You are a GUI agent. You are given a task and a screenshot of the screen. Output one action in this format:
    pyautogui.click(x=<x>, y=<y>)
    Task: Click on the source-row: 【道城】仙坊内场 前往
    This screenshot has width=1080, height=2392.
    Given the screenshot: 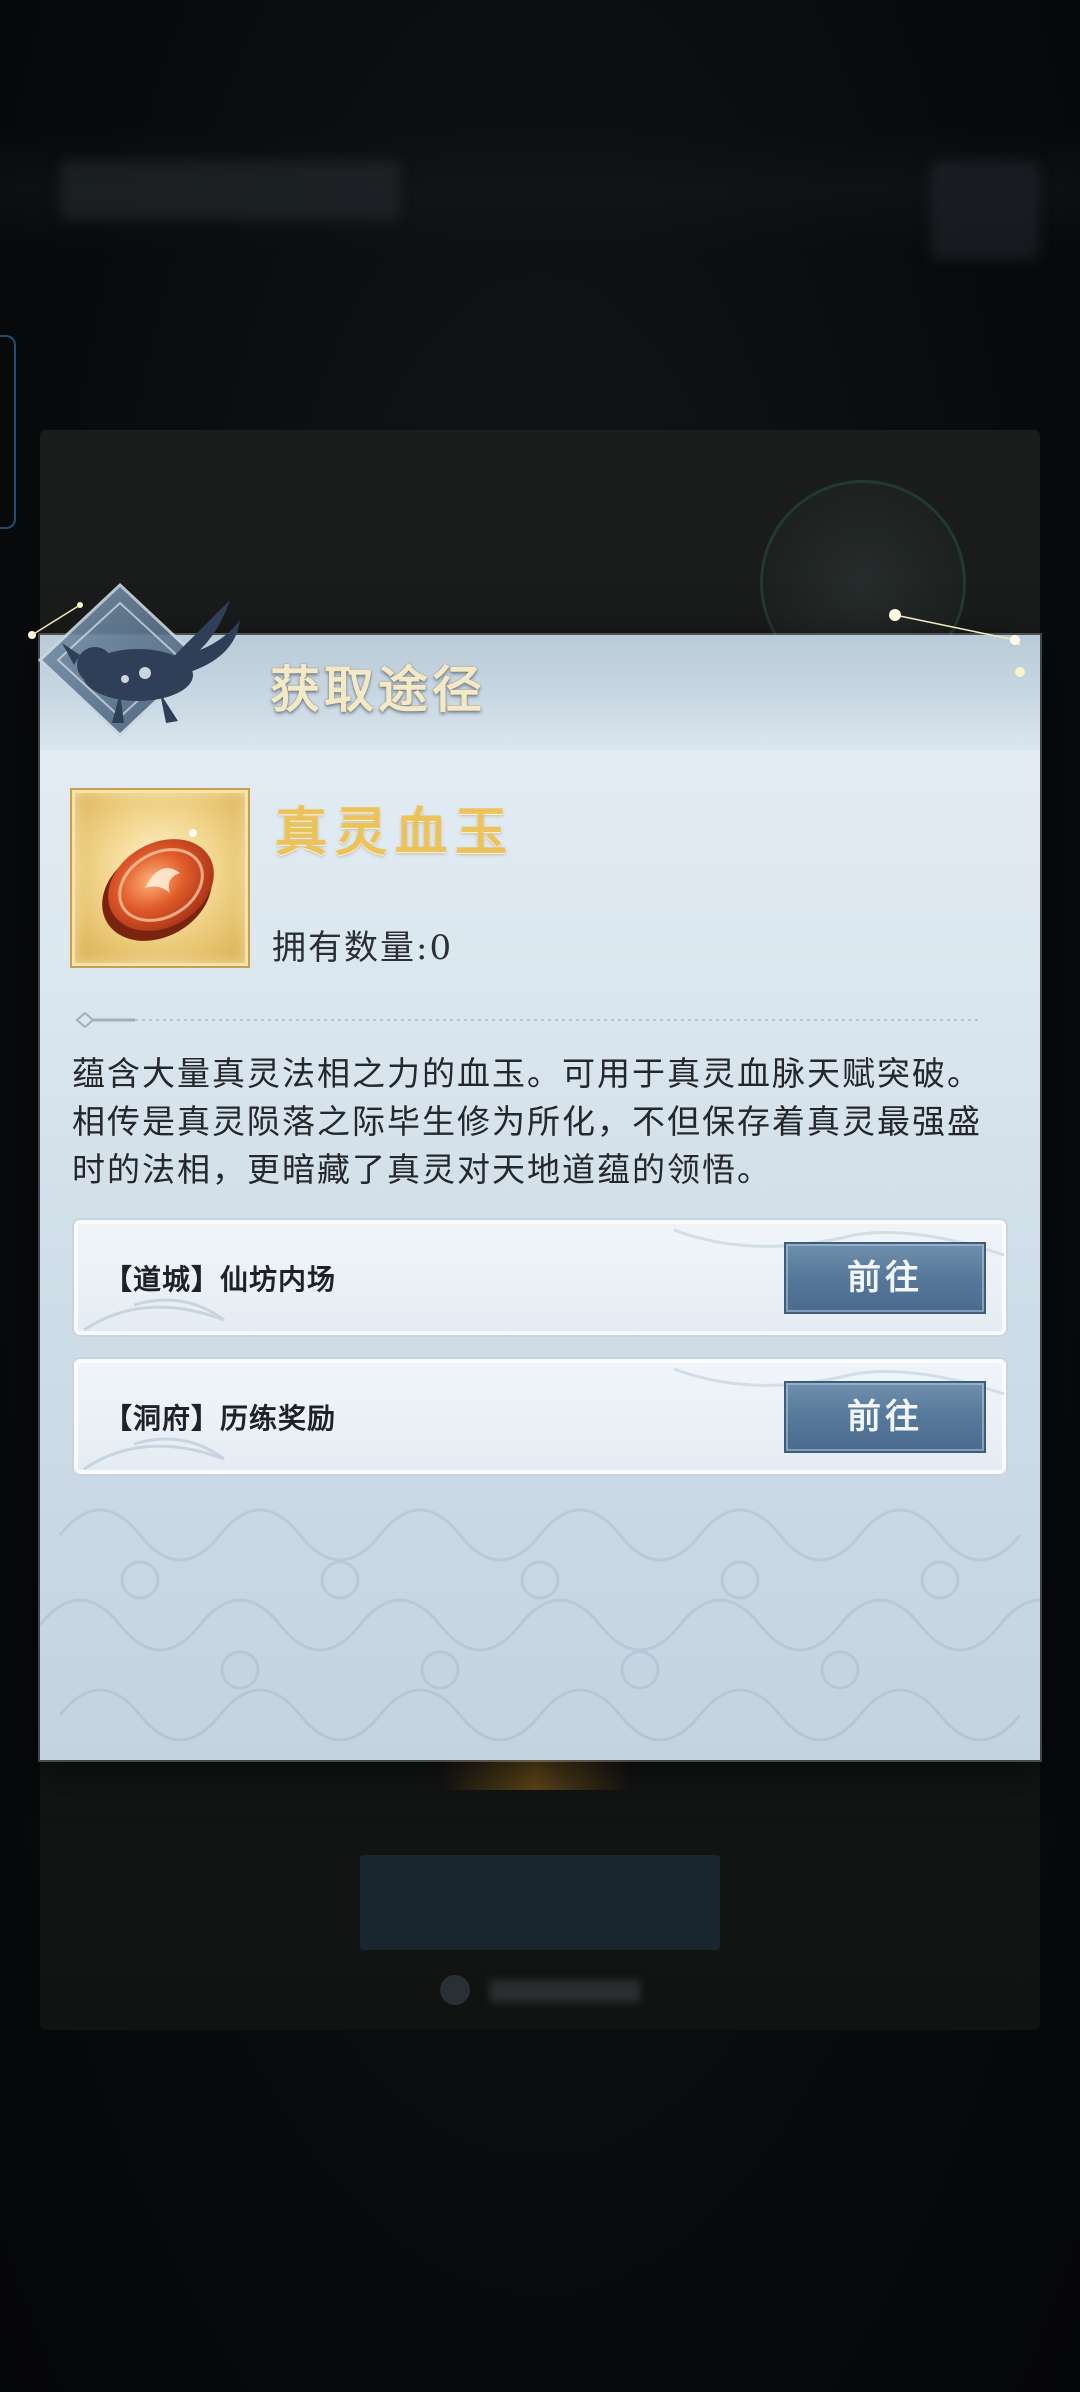 What is the action you would take?
    pyautogui.click(x=540, y=1277)
    